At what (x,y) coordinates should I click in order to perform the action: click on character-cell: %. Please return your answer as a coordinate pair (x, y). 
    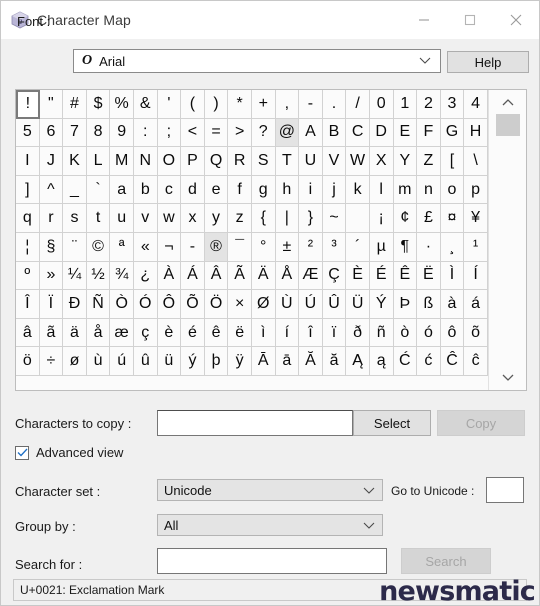
    Looking at the image, I should click on (122, 104).